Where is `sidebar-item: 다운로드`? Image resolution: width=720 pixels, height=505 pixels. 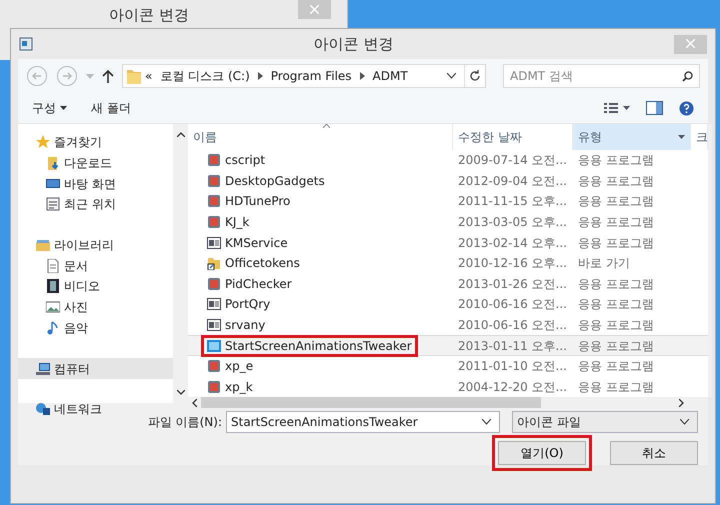 sidebar-item: 다운로드 is located at coordinates (95, 163).